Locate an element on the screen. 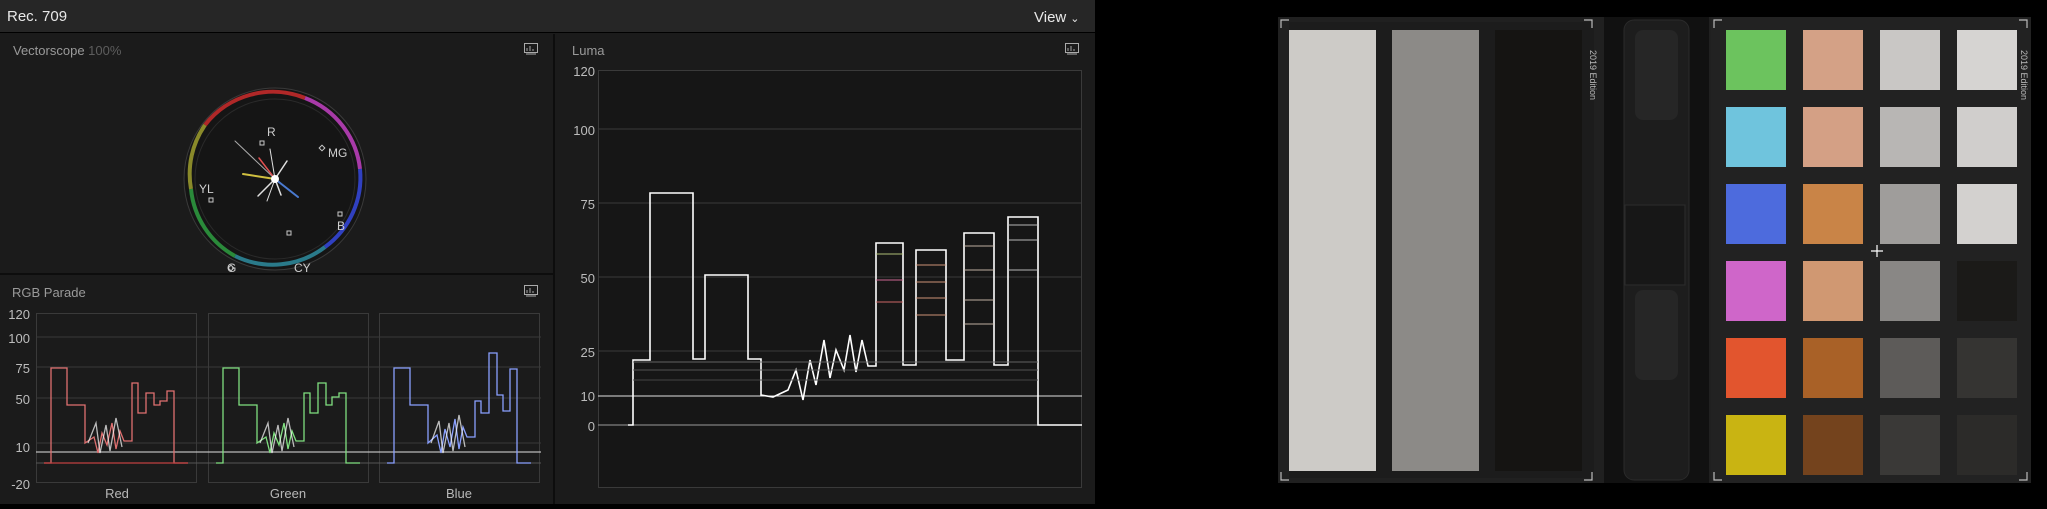  luma-scale-50: 50 is located at coordinates (587, 278).